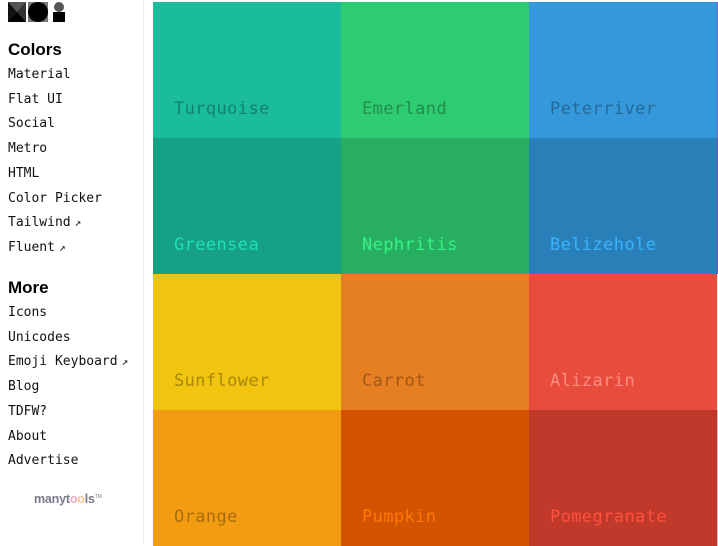 The image size is (718, 546). Describe the element at coordinates (81, 499) in the screenshot. I see `sponsor-dot: o` at that location.